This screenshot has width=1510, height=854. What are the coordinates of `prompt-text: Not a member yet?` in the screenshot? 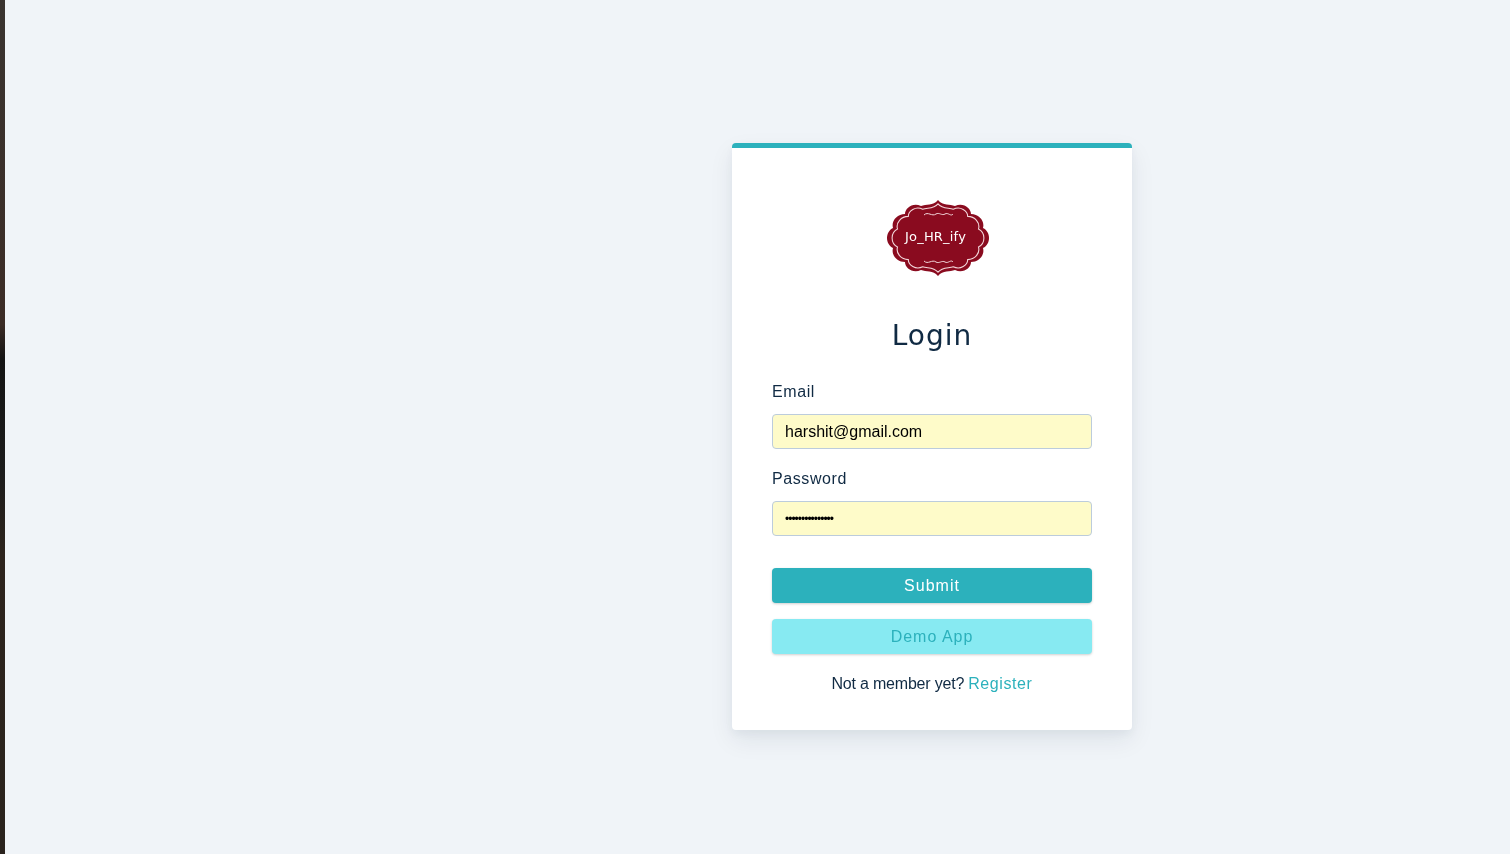 It's located at (898, 683).